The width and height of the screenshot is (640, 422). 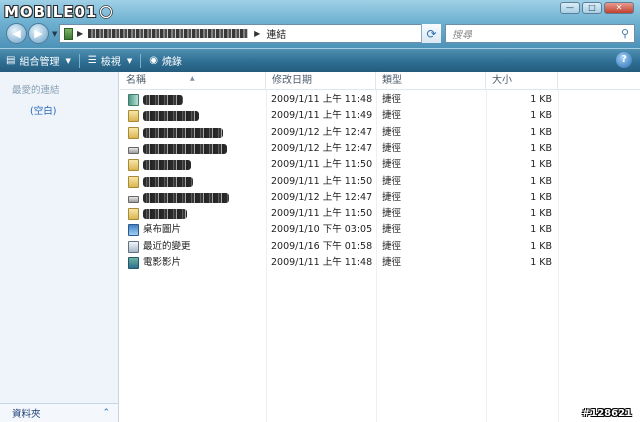 I want to click on search-box: 搜尋 ⚲, so click(x=540, y=33).